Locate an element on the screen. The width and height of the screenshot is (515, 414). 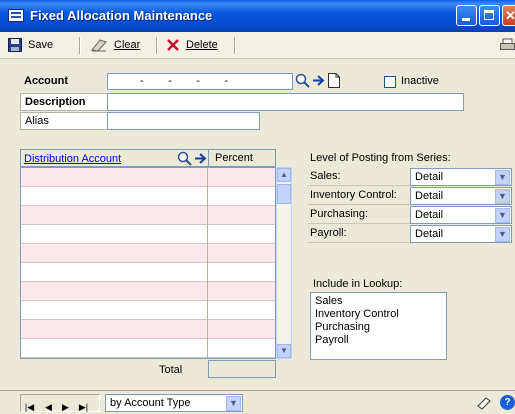
first-record-icon: |◀ is located at coordinates (29, 407).